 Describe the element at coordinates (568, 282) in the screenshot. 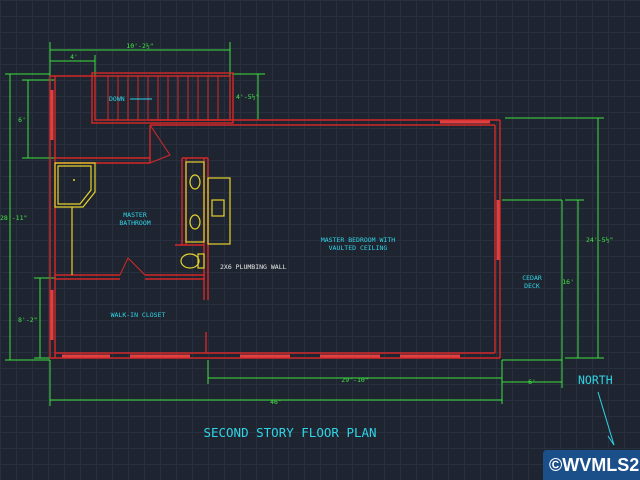

I see `dim-deck-depth: 16'` at that location.